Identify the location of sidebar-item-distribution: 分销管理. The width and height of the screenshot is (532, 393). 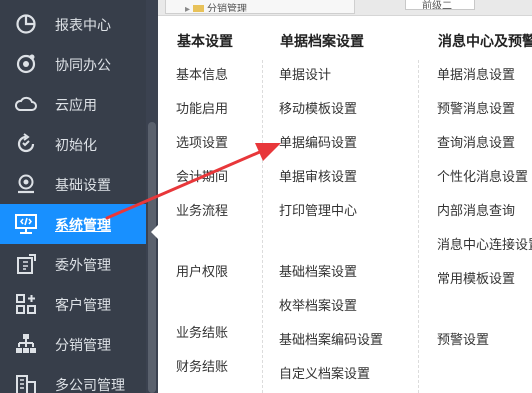
(73, 344).